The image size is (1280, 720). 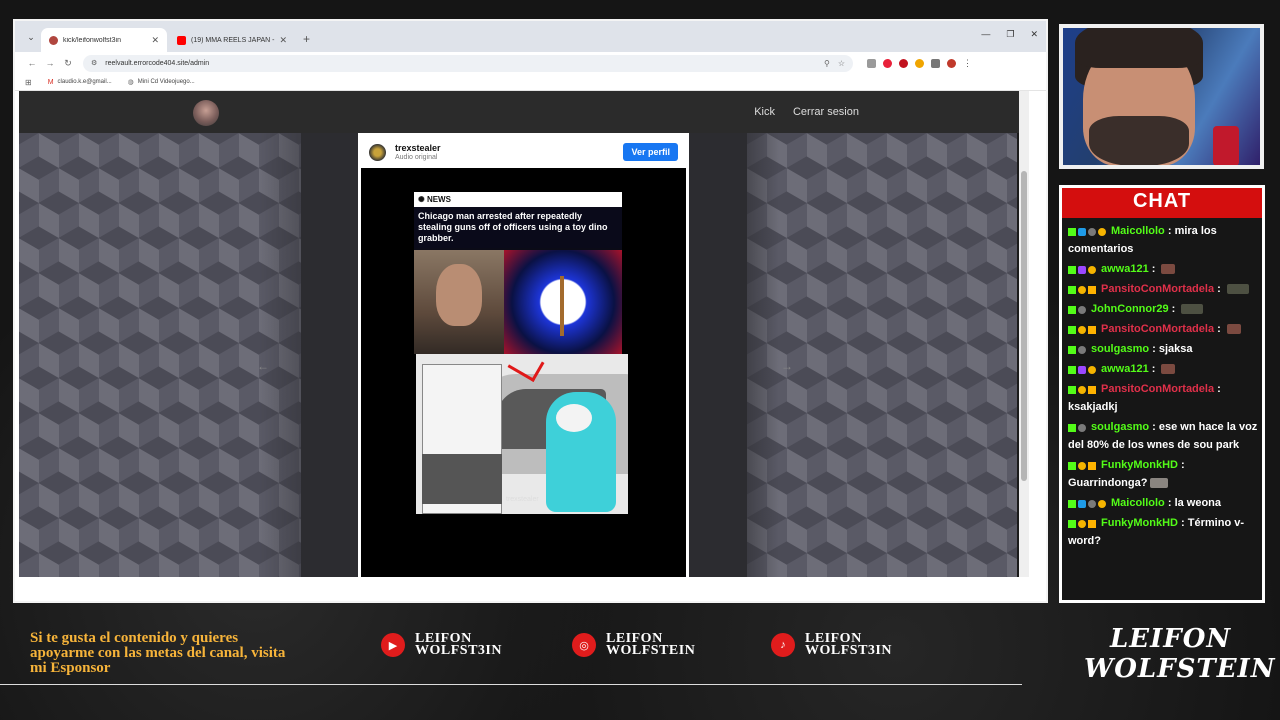 What do you see at coordinates (68, 63) in the screenshot?
I see `reload-icon: ↻` at bounding box center [68, 63].